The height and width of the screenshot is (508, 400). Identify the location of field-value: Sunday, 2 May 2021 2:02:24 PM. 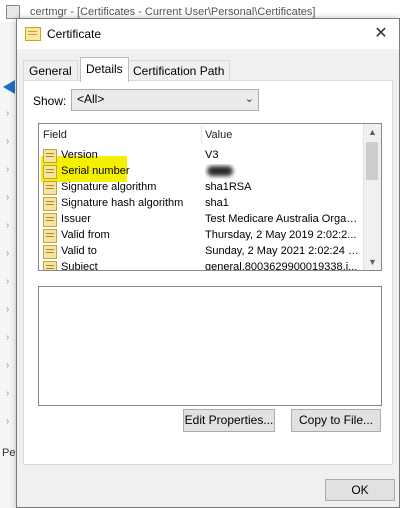
(283, 251).